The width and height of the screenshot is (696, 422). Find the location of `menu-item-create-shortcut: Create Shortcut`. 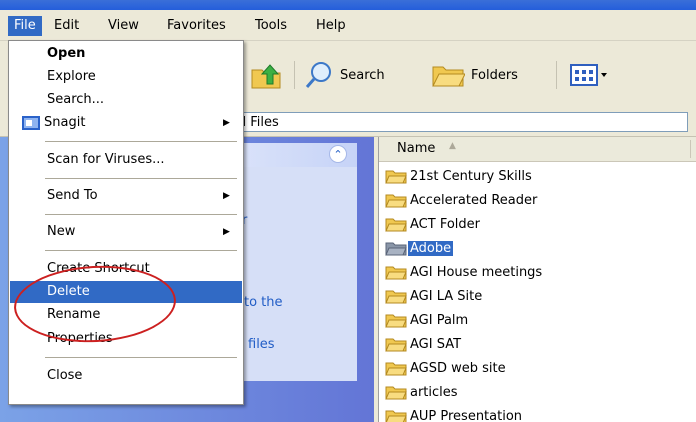

menu-item-create-shortcut: Create Shortcut is located at coordinates (126, 269).